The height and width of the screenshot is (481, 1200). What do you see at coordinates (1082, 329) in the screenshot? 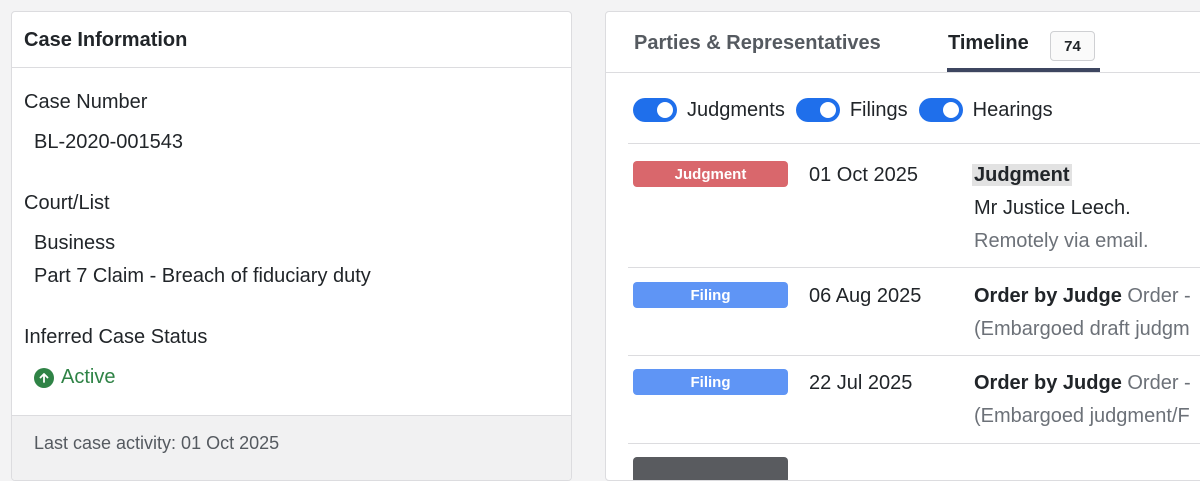
I see `timeline-description: (Embargoed draft judgm` at bounding box center [1082, 329].